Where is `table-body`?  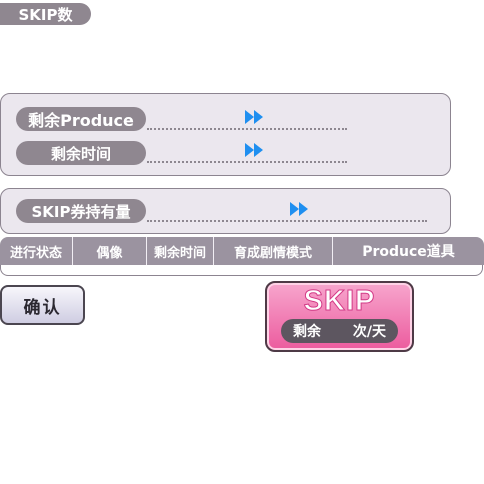
table-body is located at coordinates (241, 270).